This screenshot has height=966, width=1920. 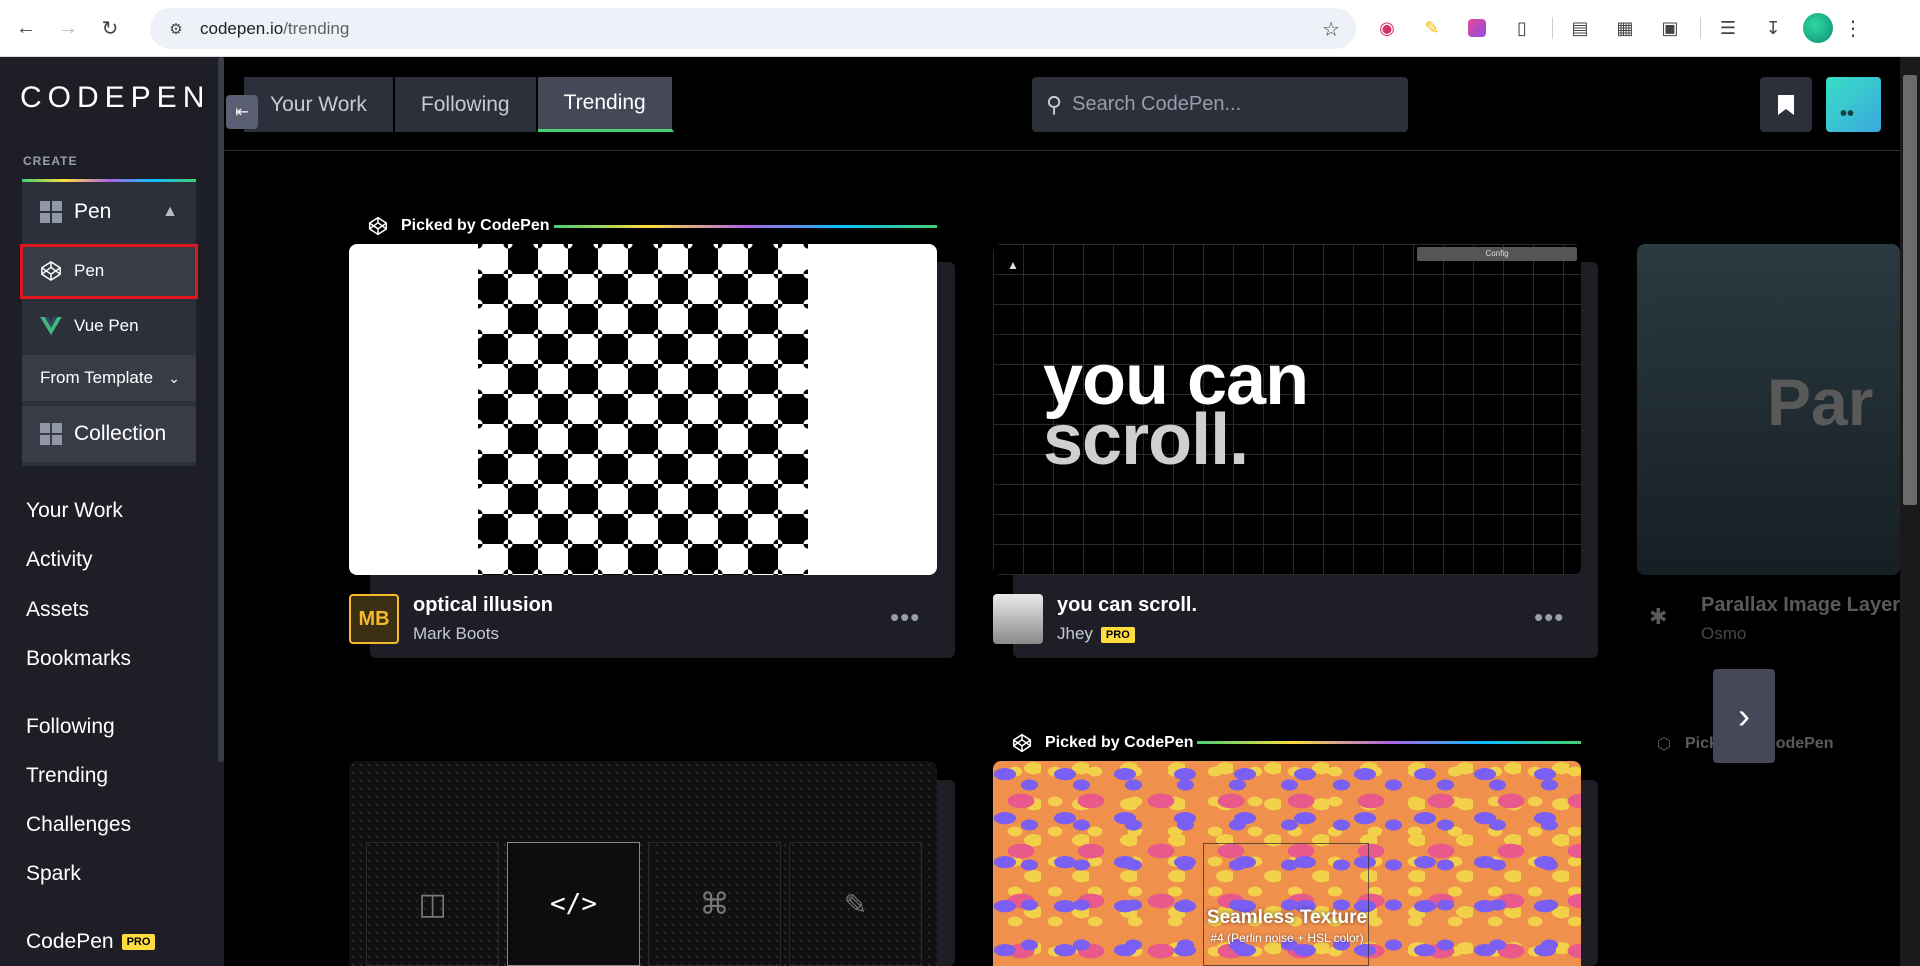 What do you see at coordinates (483, 605) in the screenshot?
I see `pen-title: optical illusion` at bounding box center [483, 605].